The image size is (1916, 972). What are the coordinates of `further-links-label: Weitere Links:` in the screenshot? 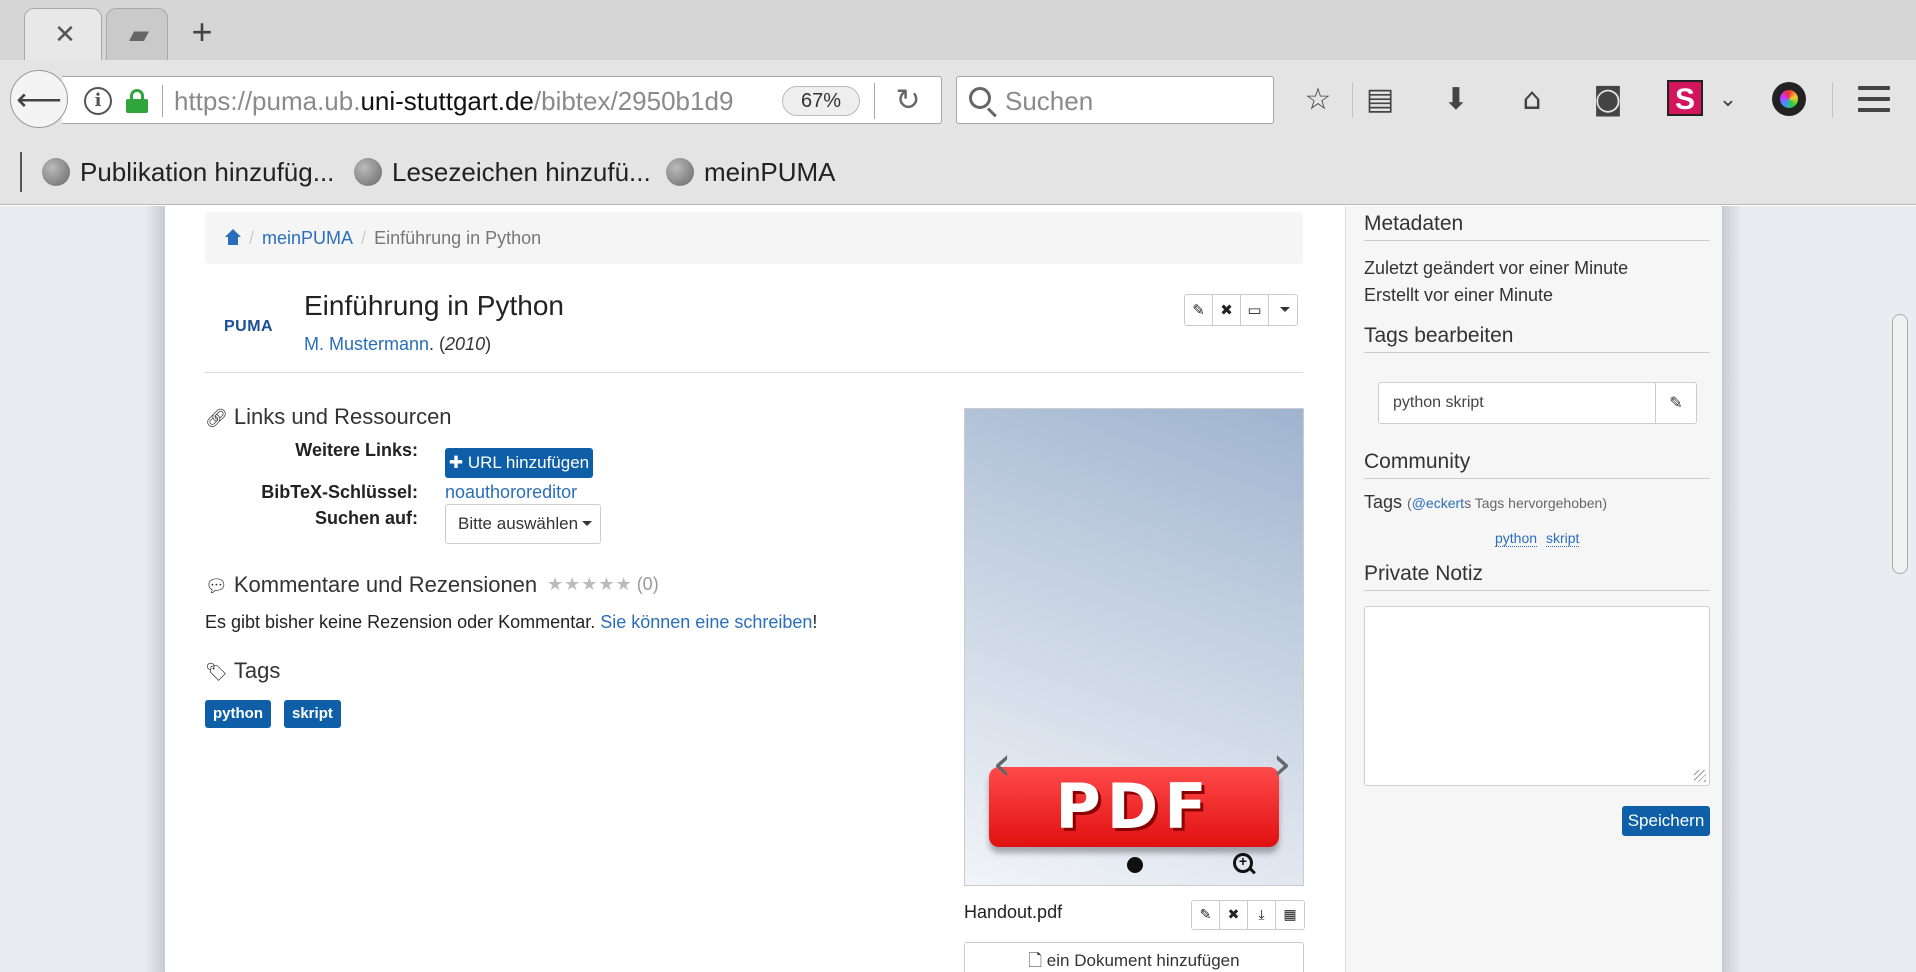 It's located at (356, 450).